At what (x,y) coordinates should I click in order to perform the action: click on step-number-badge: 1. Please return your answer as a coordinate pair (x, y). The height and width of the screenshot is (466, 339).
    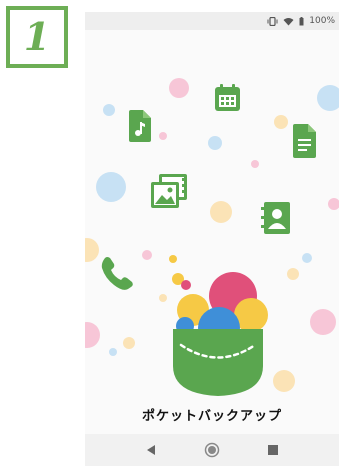
    Looking at the image, I should click on (37, 37).